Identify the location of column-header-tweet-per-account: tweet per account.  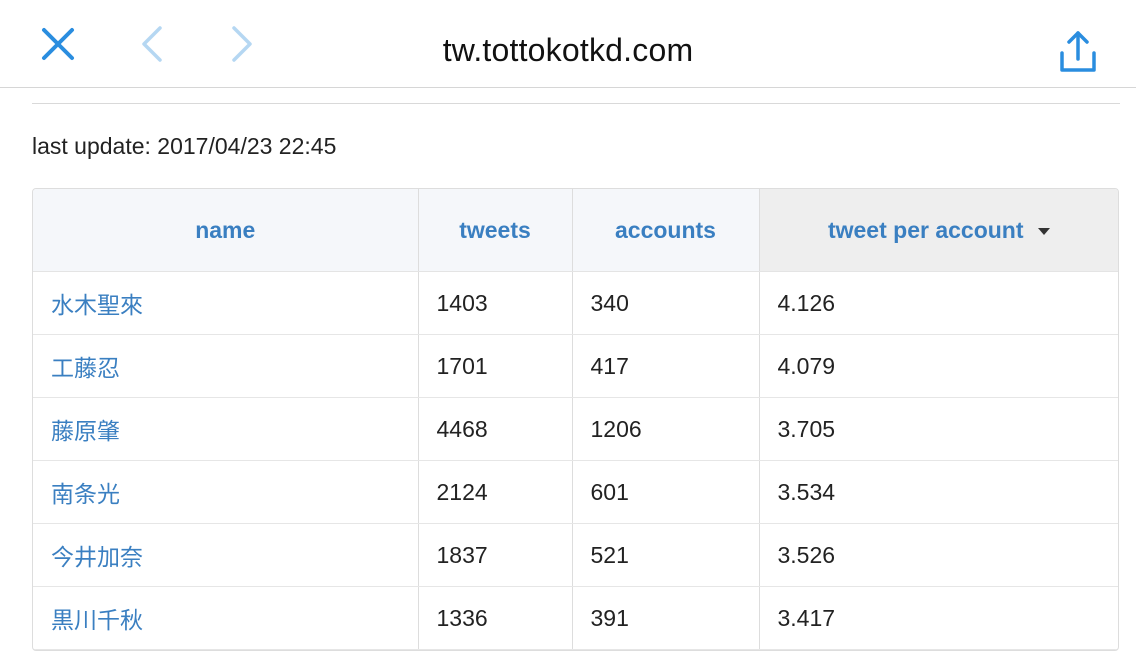
(938, 230).